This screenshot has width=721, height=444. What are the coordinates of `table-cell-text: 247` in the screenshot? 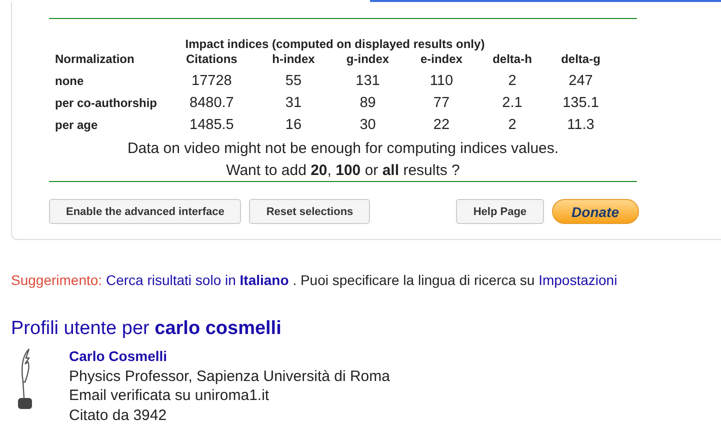 It's located at (581, 81).